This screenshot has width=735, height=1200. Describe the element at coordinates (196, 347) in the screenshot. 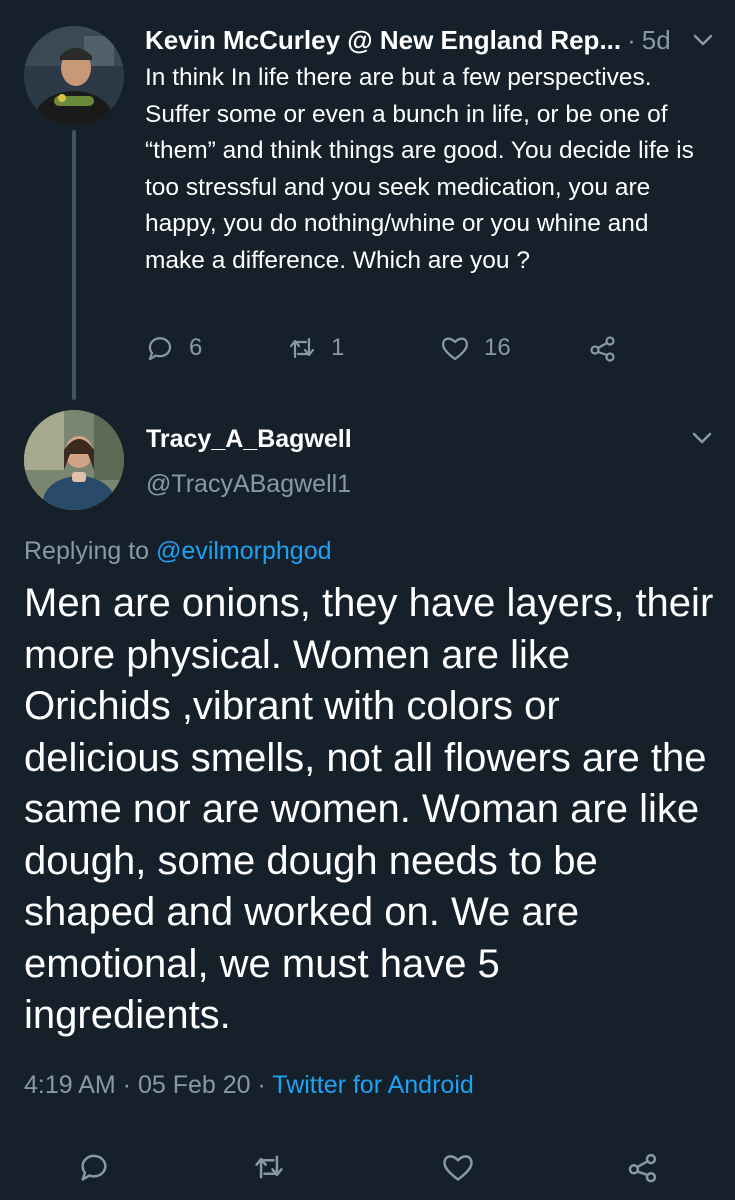

I see `reply-count: 6` at that location.